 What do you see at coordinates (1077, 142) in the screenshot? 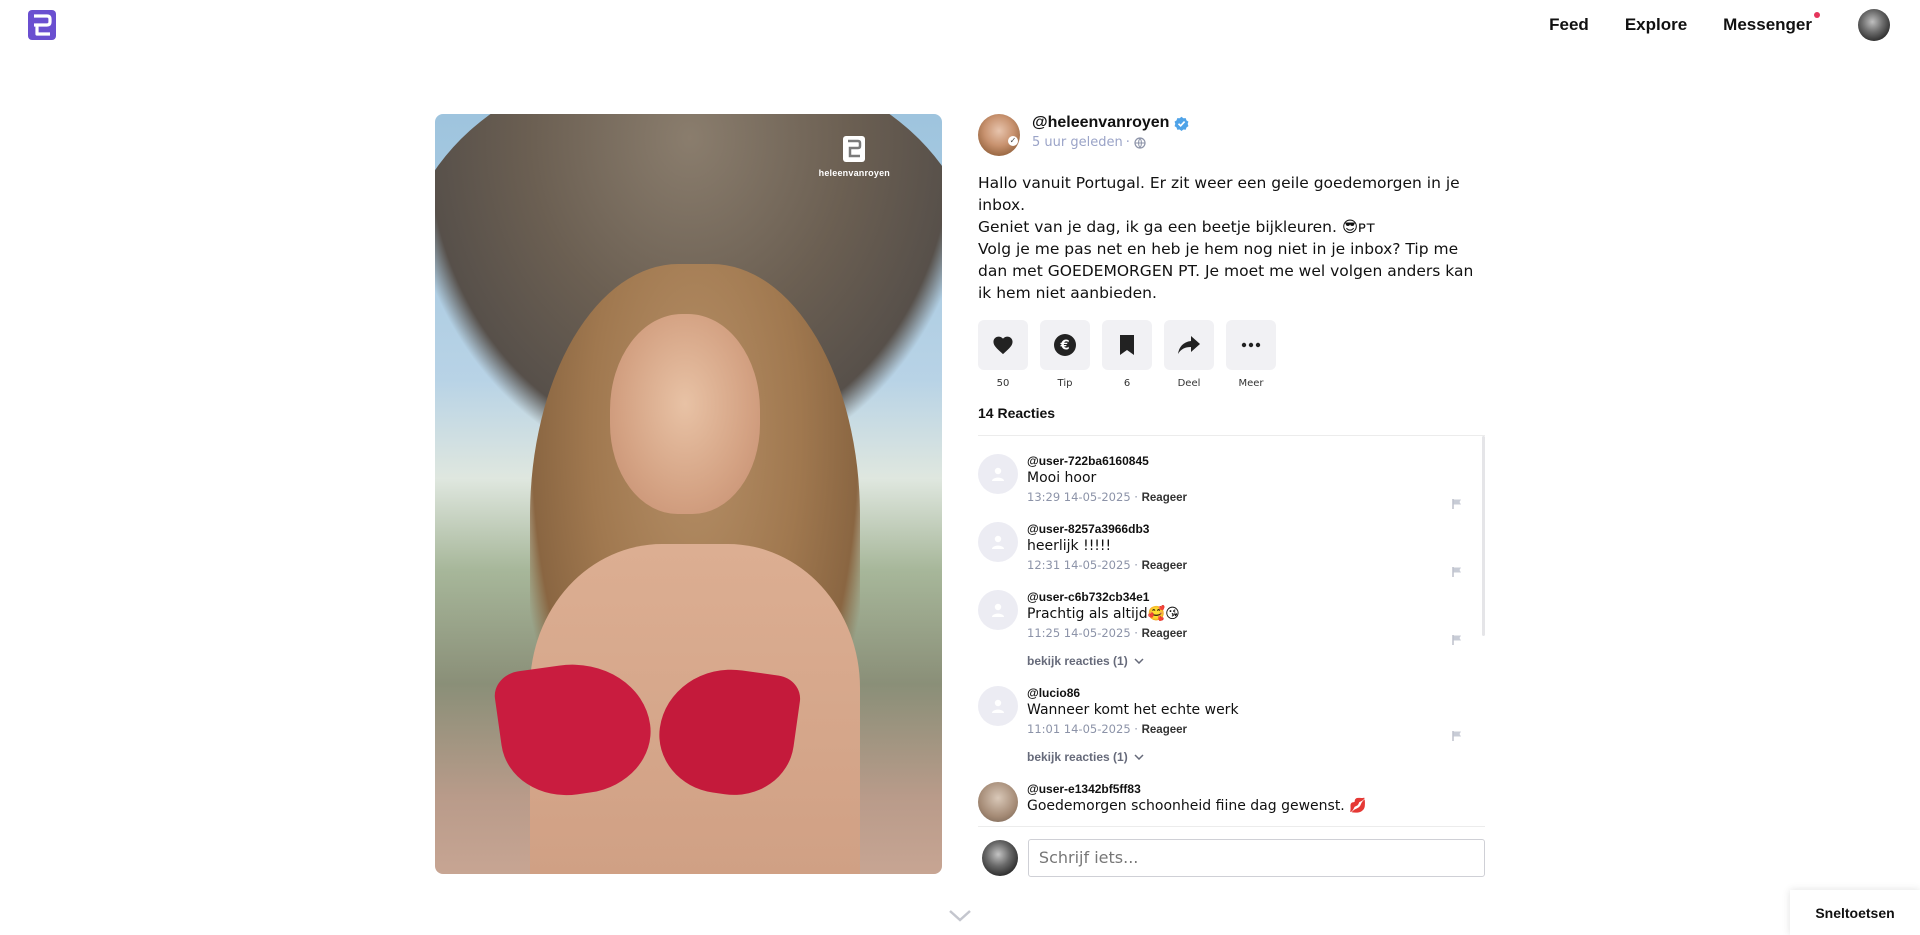
I see `post-time: 5 uur geleden` at bounding box center [1077, 142].